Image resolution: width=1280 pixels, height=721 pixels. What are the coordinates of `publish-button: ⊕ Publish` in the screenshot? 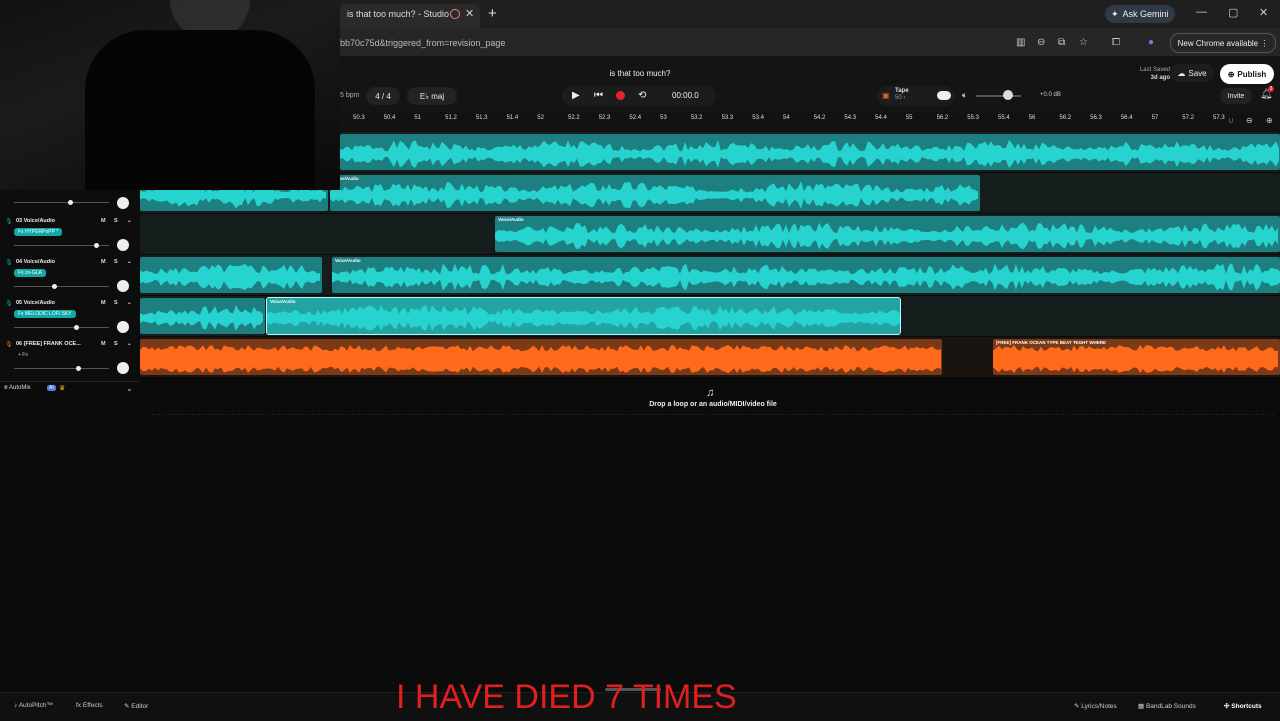 It's located at (1247, 74).